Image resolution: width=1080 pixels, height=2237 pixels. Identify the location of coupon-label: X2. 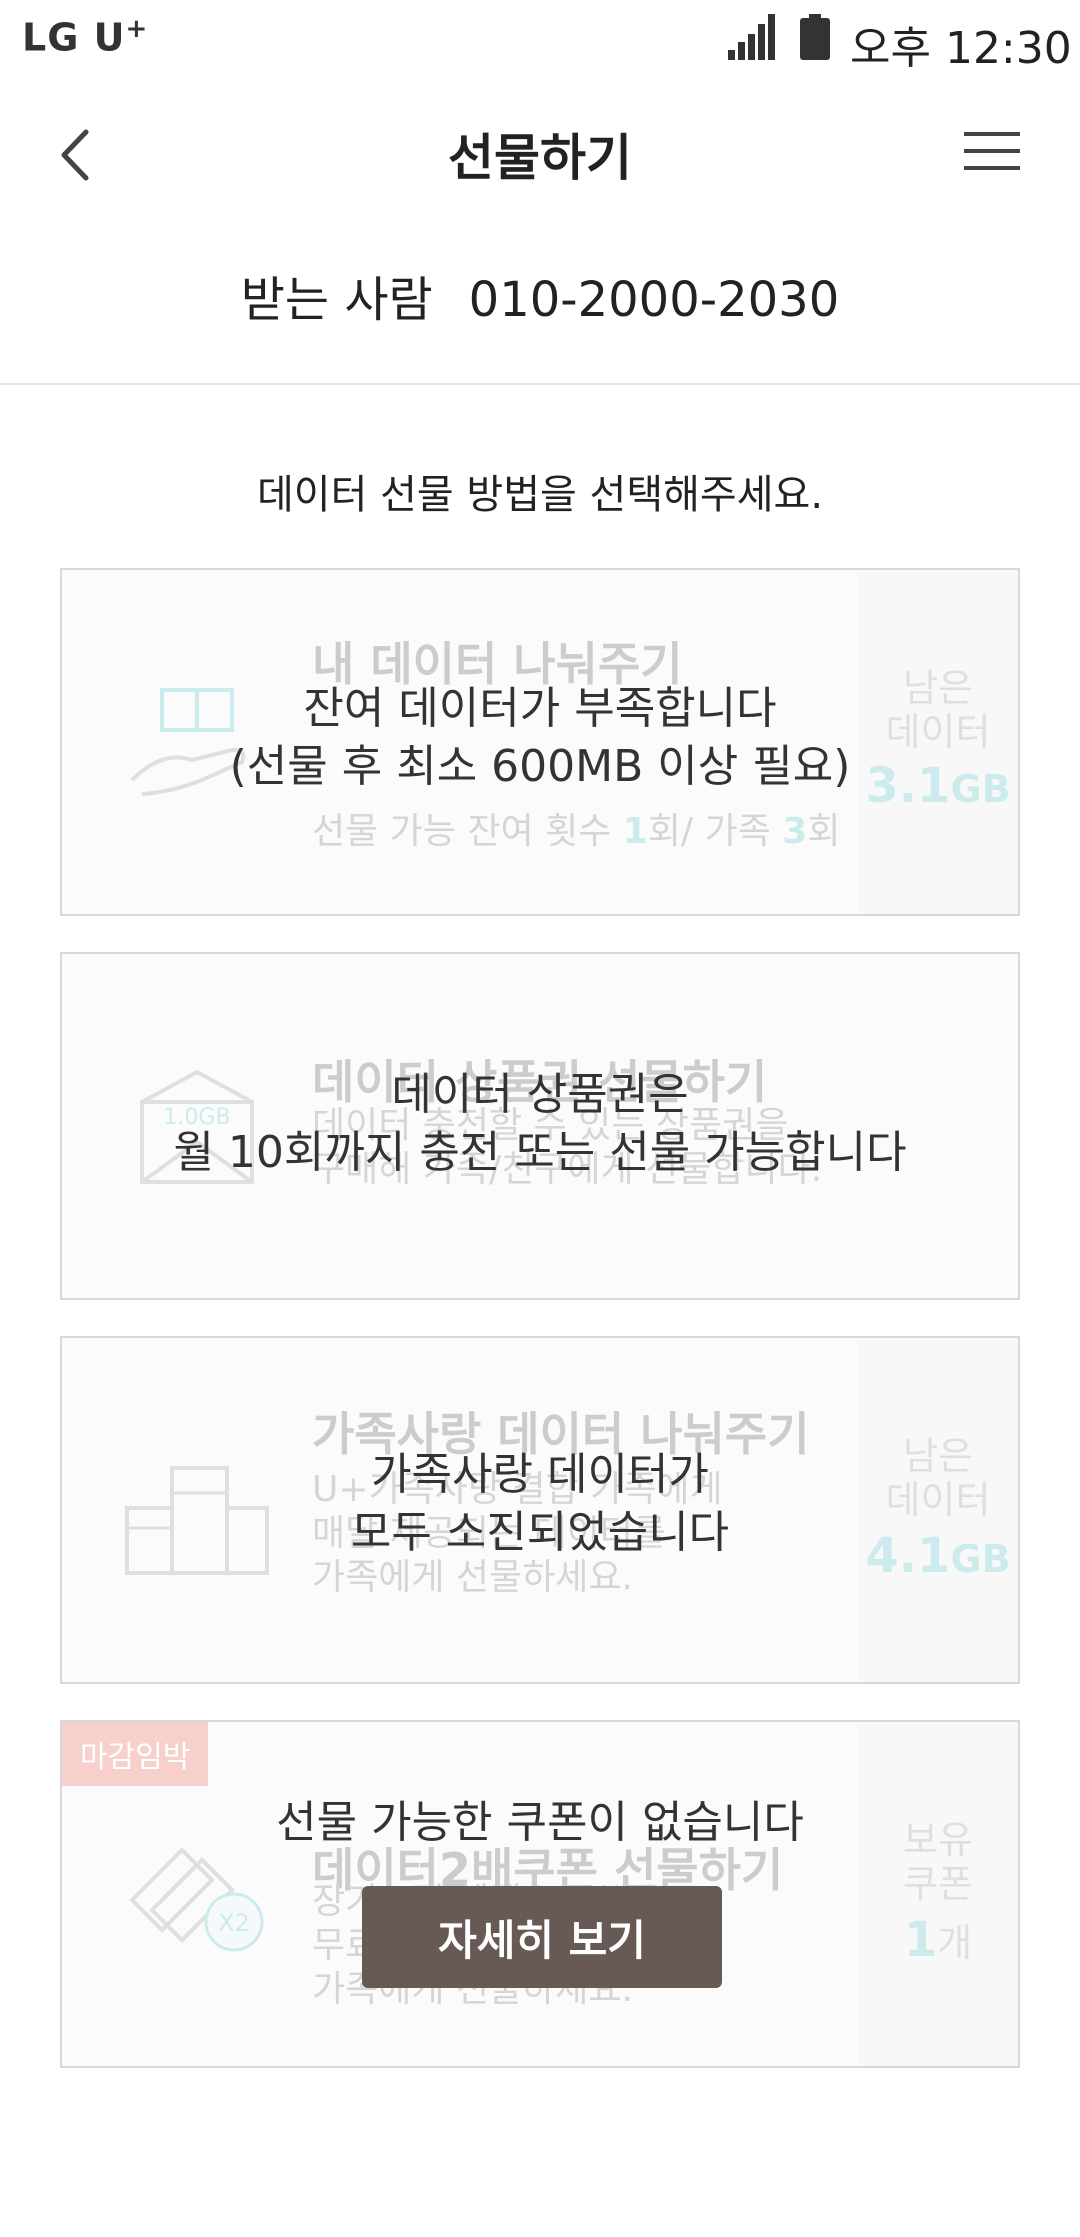
(234, 1923).